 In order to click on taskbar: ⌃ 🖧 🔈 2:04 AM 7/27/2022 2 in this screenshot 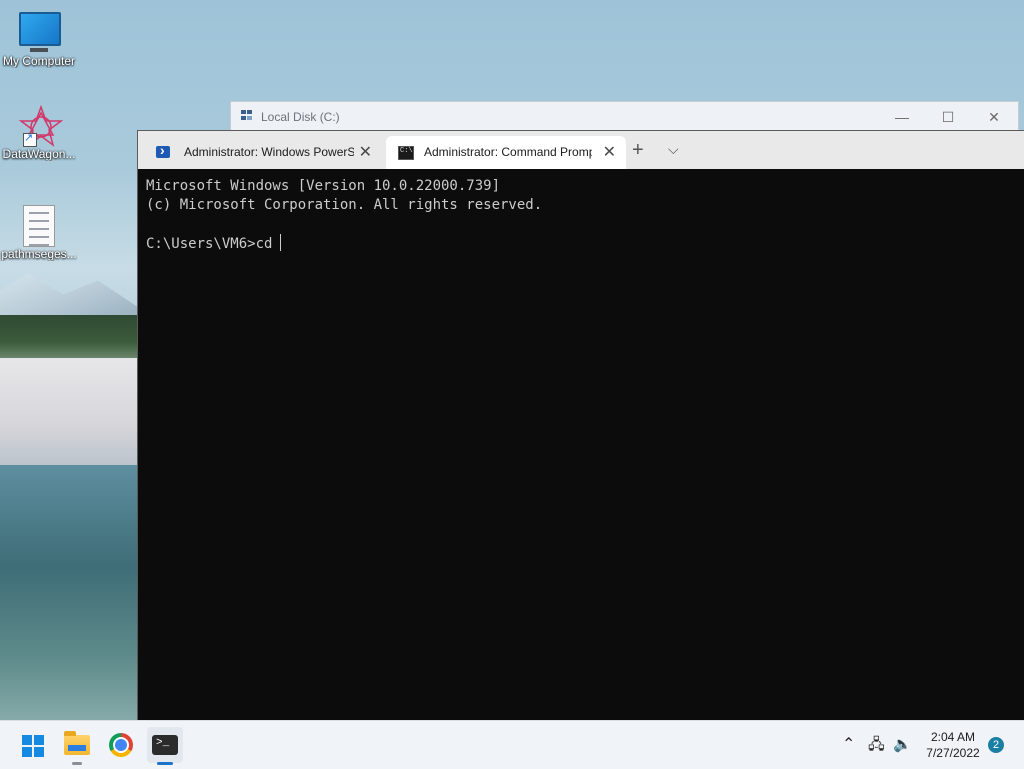, I will do `click(512, 744)`.